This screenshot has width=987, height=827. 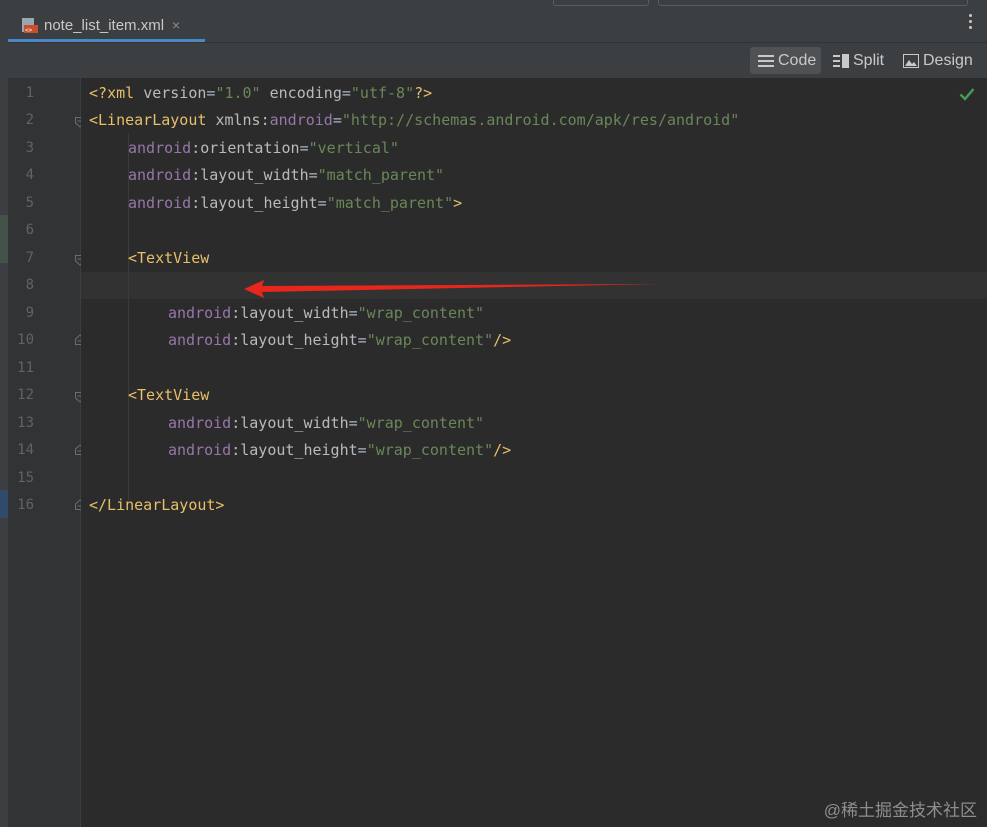 What do you see at coordinates (29, 120) in the screenshot?
I see `line-number: 2` at bounding box center [29, 120].